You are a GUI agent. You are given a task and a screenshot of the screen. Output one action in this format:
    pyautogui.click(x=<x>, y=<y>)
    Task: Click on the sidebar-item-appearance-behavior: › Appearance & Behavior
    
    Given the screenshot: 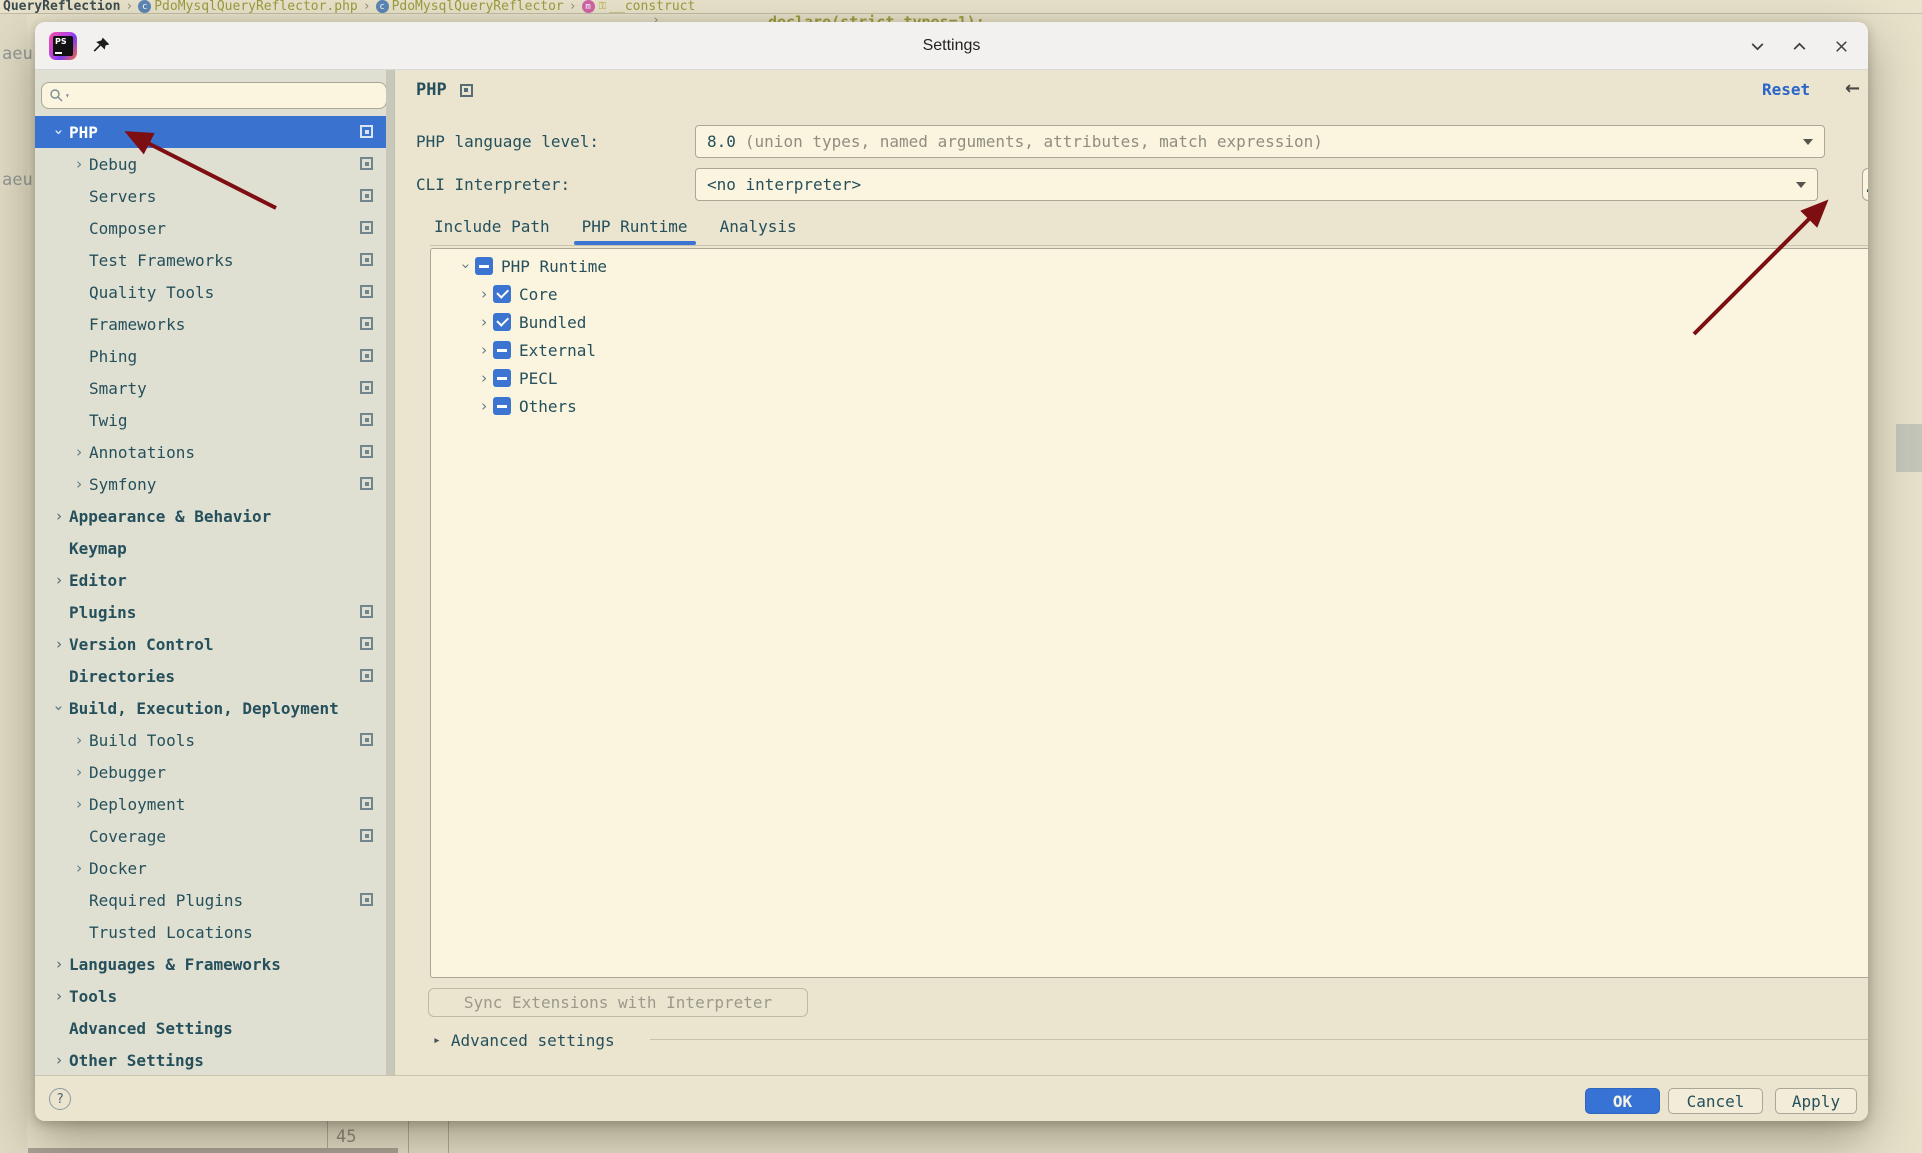 What is the action you would take?
    pyautogui.click(x=210, y=516)
    